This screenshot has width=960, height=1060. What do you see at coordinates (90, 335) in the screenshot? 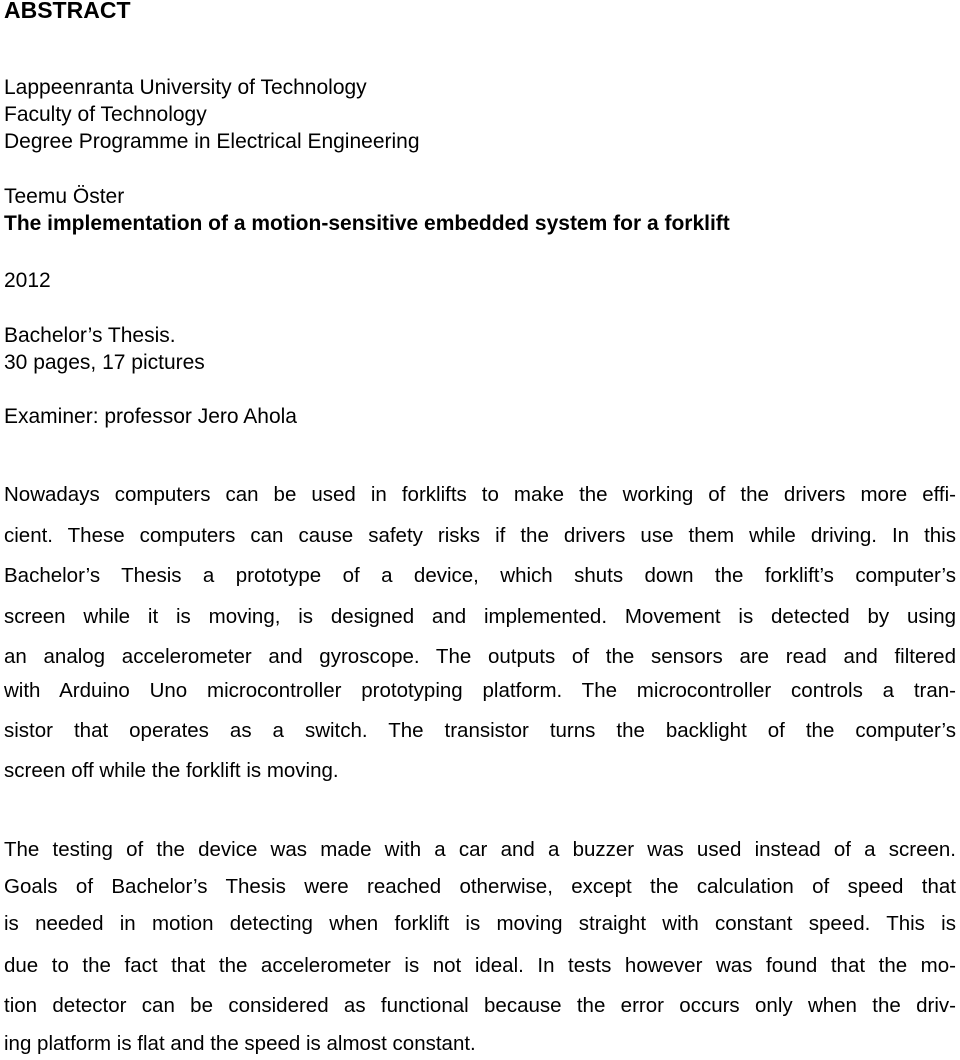
I see `thesis-type: Bachelor’s Thesis.` at bounding box center [90, 335].